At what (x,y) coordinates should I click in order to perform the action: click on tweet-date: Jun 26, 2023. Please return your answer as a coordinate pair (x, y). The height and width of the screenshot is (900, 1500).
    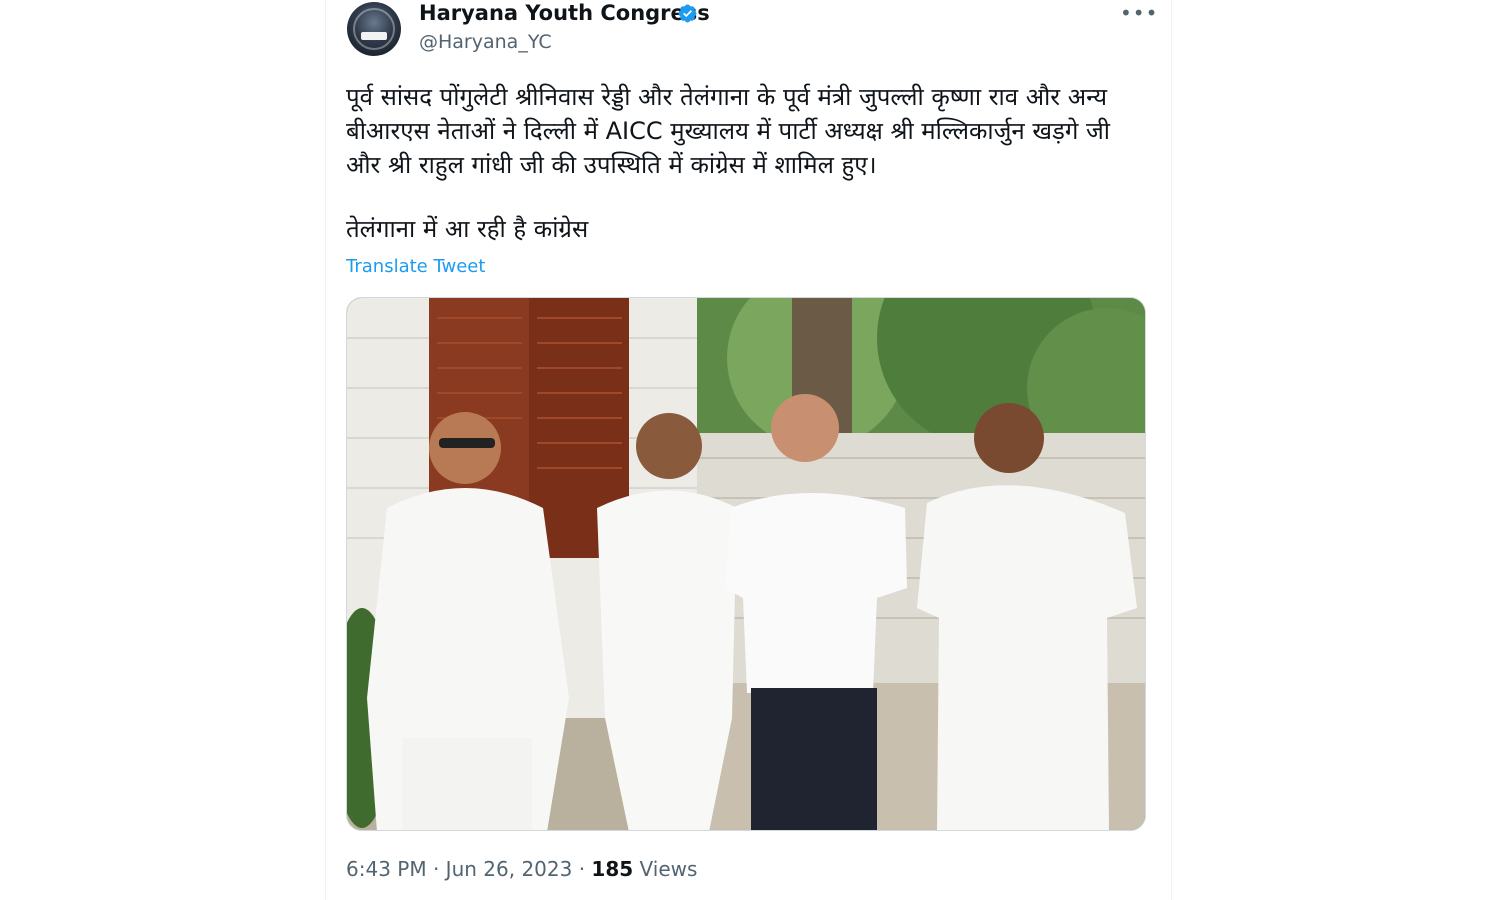
    Looking at the image, I should click on (509, 869).